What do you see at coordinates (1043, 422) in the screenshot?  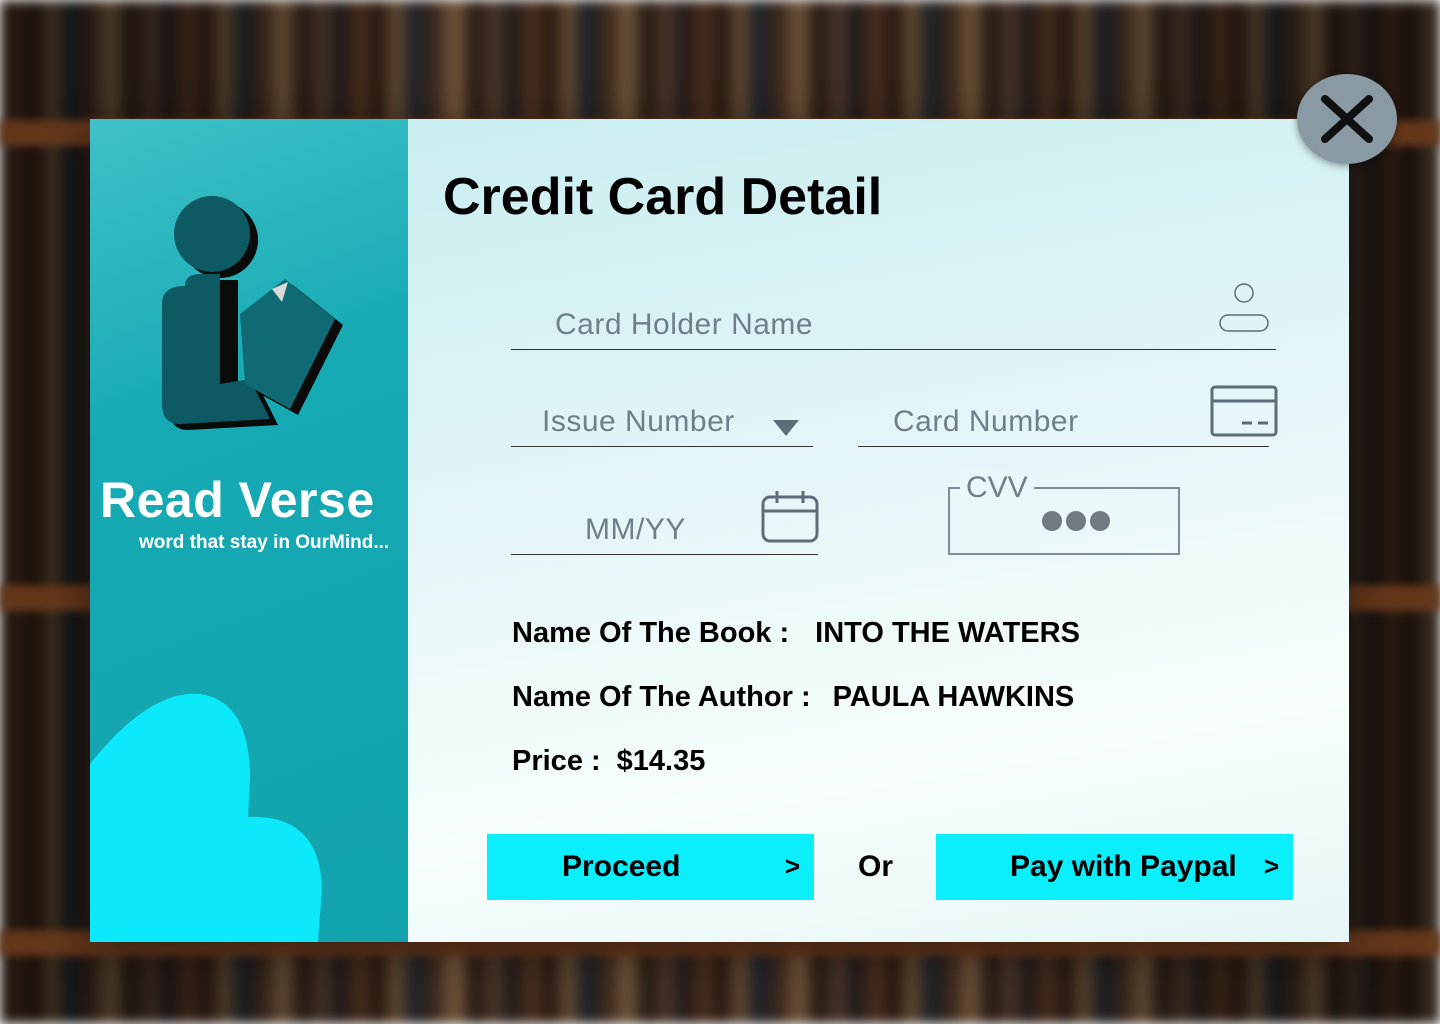 I see `card-number-input` at bounding box center [1043, 422].